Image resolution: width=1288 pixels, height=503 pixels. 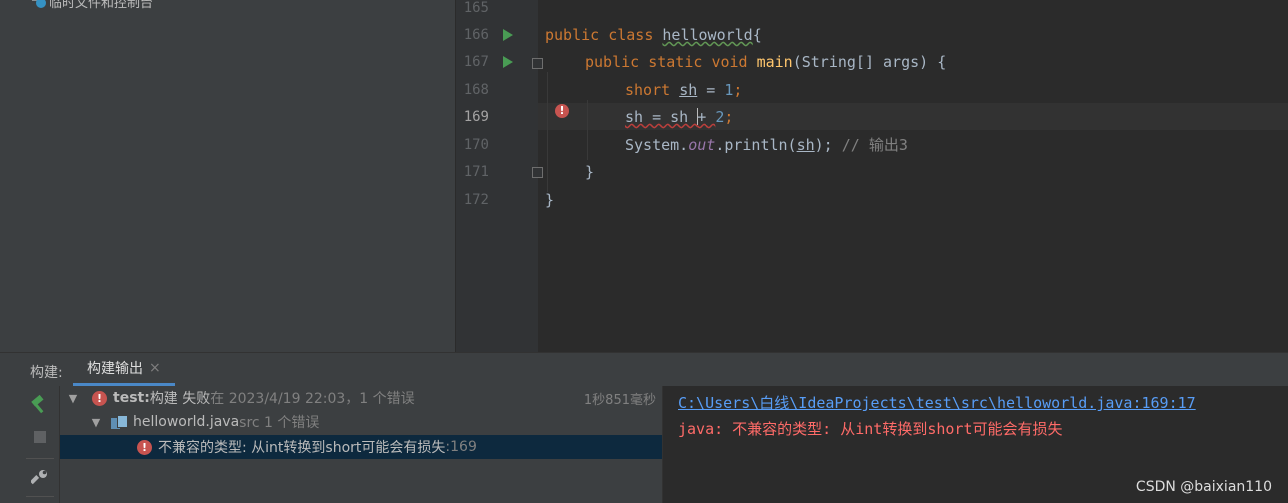 I want to click on code-line-167: public static void main(String[] args) {, so click(x=766, y=62).